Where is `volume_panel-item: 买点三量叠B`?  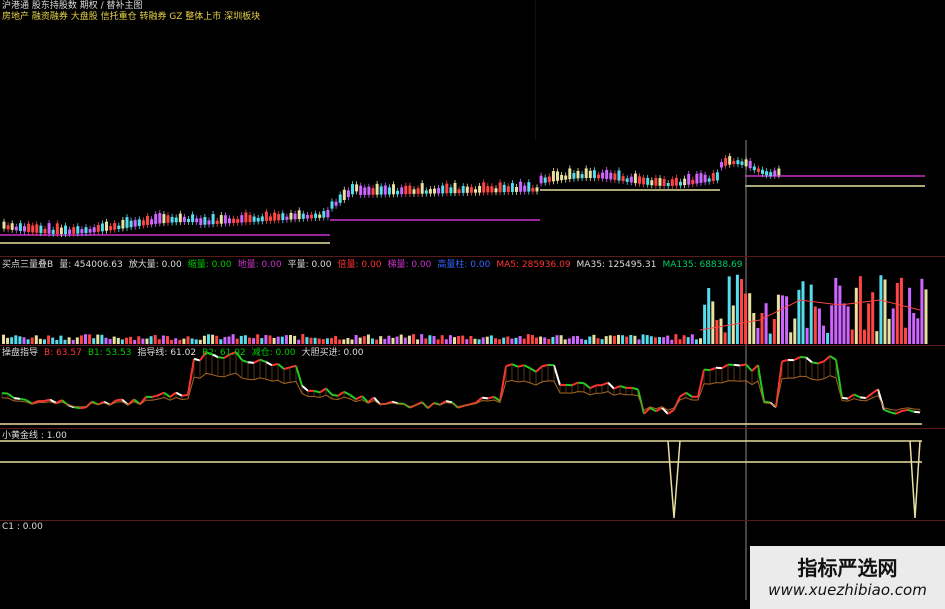 volume_panel-item: 买点三量叠B is located at coordinates (28, 265).